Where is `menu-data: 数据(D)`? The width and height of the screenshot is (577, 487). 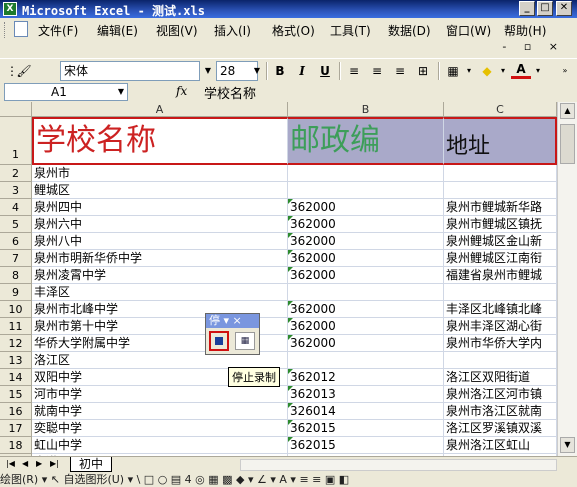
menu-data: 数据(D) is located at coordinates (409, 30).